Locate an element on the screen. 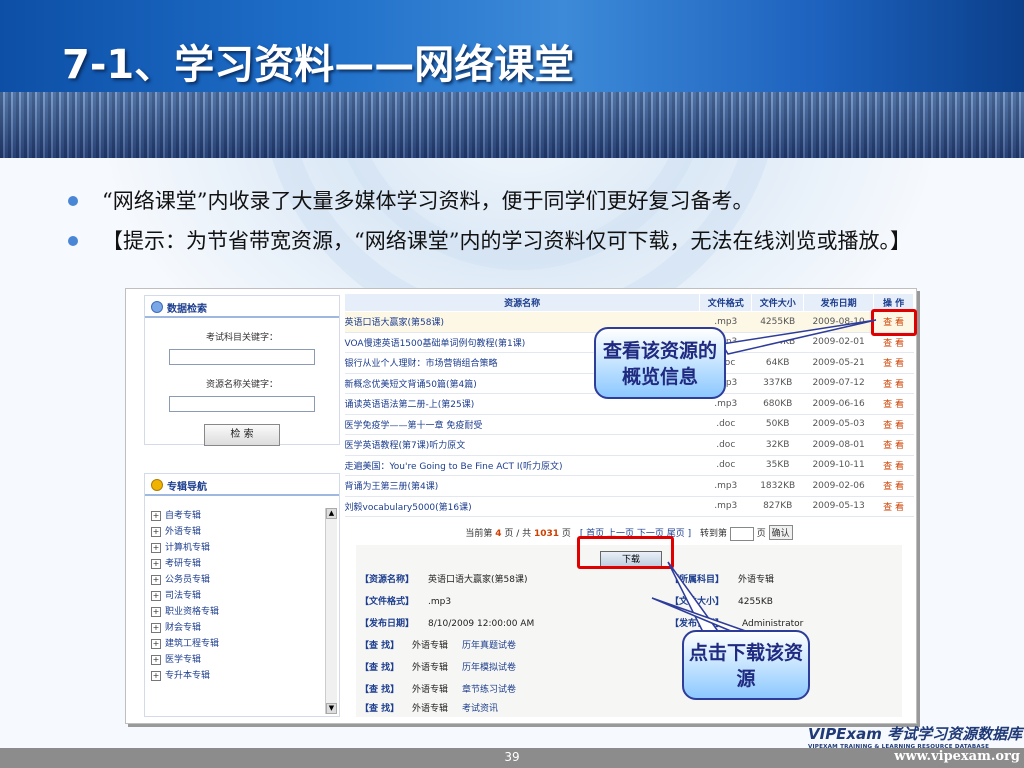 The image size is (1024, 768). resource-name-link: 医学免疫学——第十一章 免疫耐受 is located at coordinates (522, 424).